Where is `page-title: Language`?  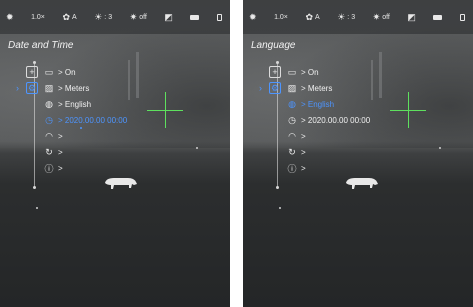
page-title: Language is located at coordinates (273, 45).